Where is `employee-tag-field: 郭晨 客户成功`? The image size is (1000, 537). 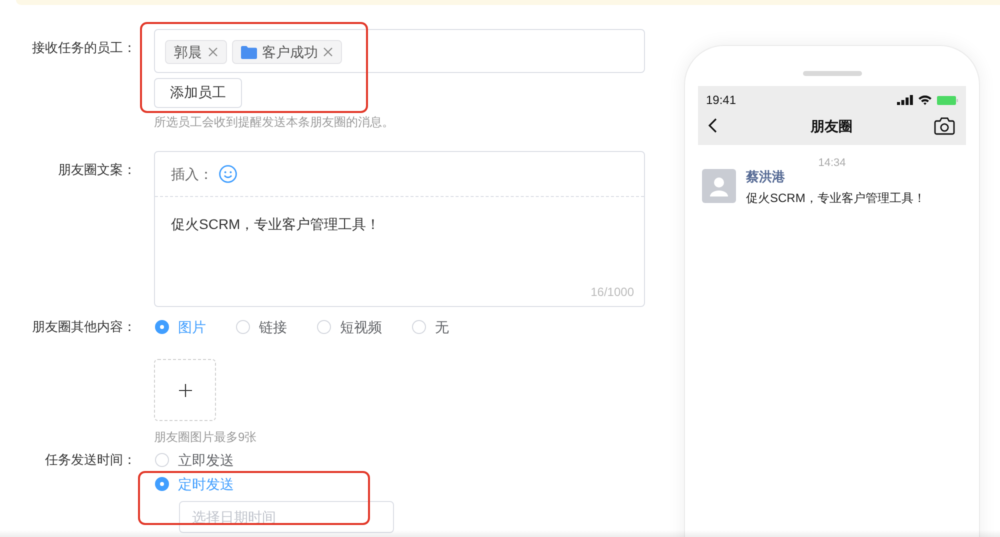 employee-tag-field: 郭晨 客户成功 is located at coordinates (399, 51).